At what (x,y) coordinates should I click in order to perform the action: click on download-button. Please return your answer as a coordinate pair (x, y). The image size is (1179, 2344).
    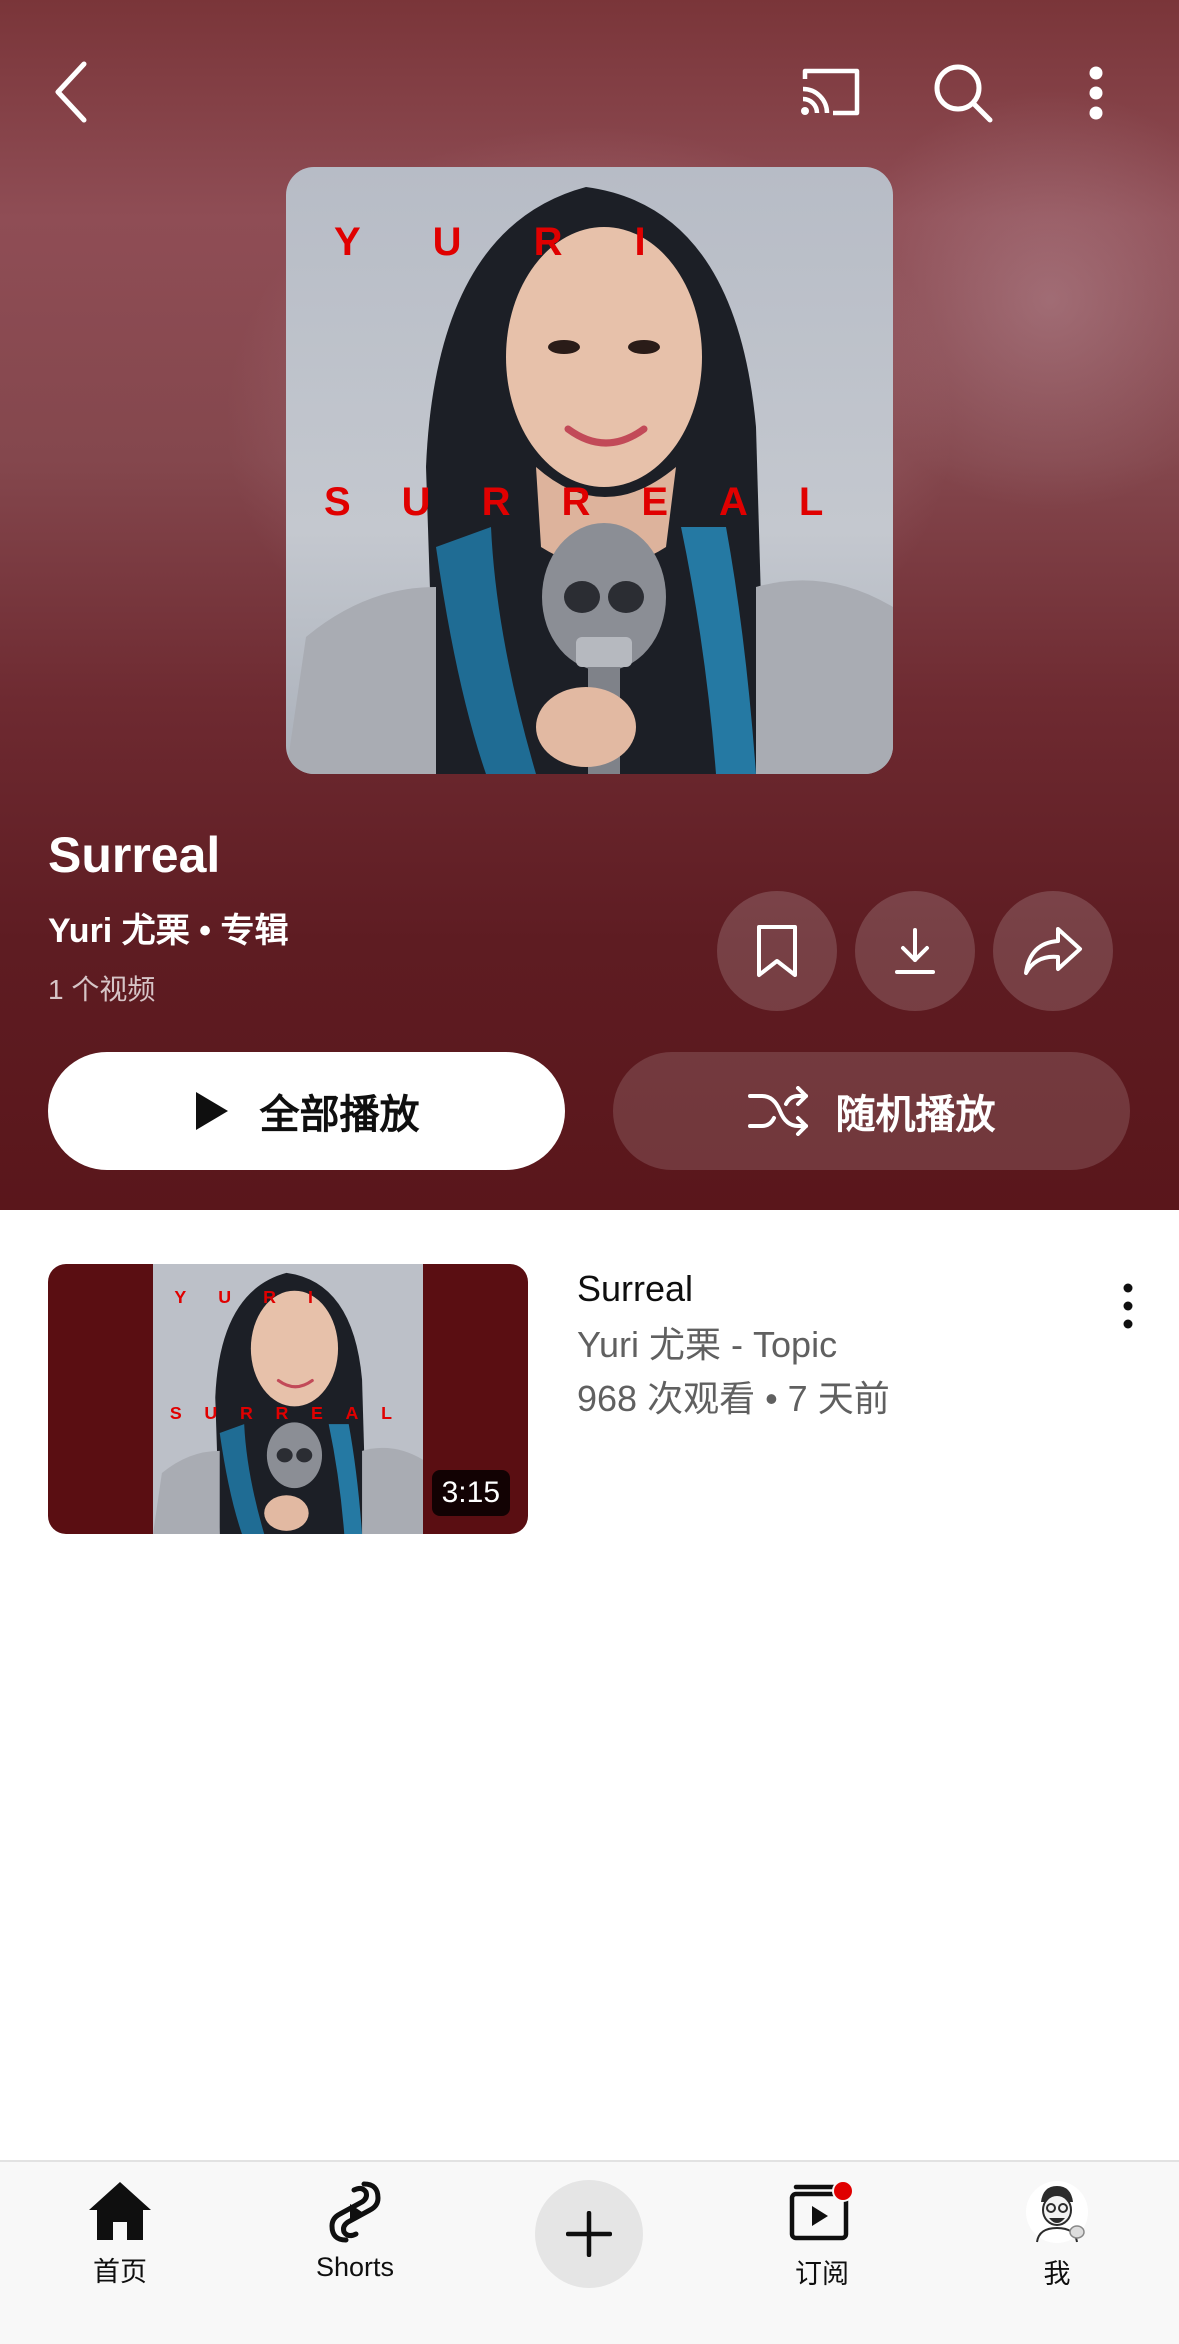
    Looking at the image, I should click on (915, 951).